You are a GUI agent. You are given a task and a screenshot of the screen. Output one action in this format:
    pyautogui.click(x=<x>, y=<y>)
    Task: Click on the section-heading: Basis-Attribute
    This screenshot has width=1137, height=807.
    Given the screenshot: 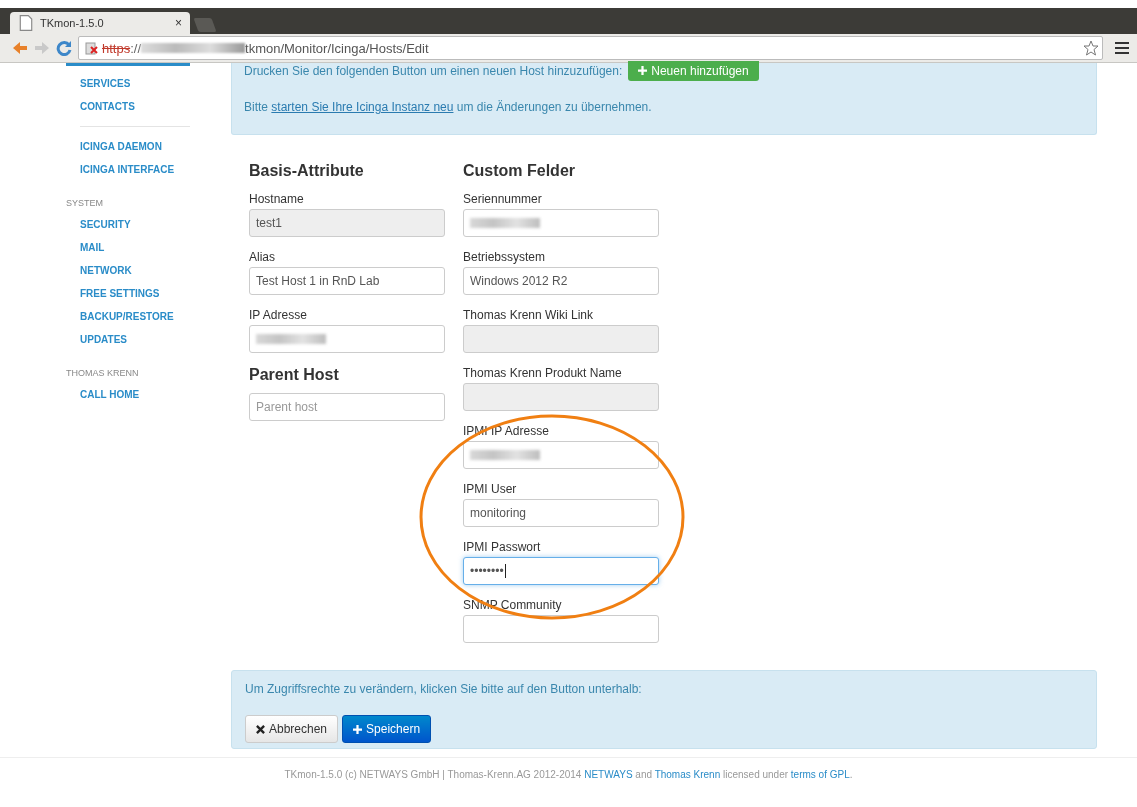 What is the action you would take?
    pyautogui.click(x=307, y=171)
    